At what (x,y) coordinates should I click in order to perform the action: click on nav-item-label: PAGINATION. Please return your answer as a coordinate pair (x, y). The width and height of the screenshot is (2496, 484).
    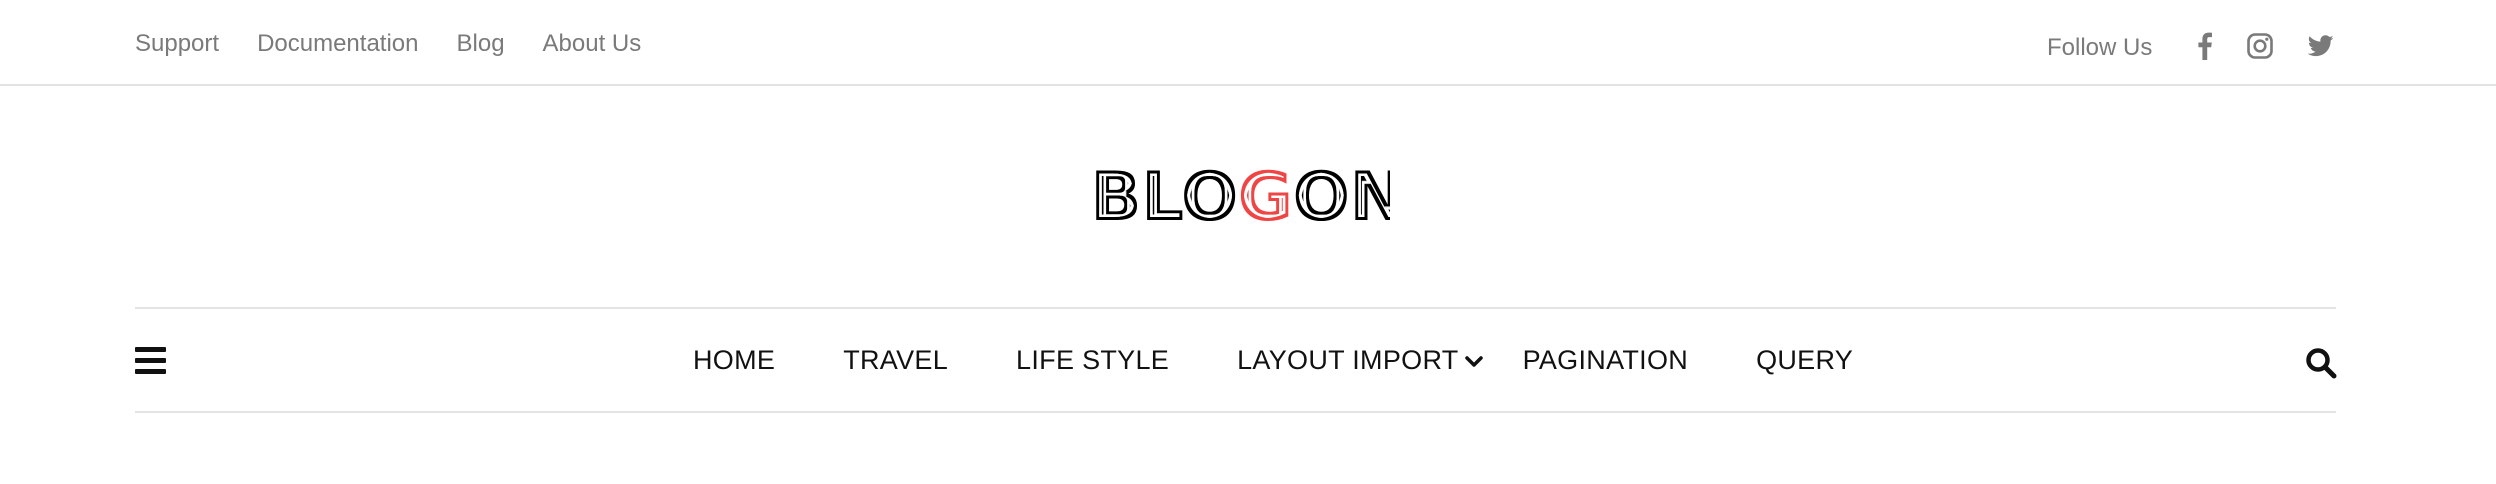
    Looking at the image, I should click on (1605, 359).